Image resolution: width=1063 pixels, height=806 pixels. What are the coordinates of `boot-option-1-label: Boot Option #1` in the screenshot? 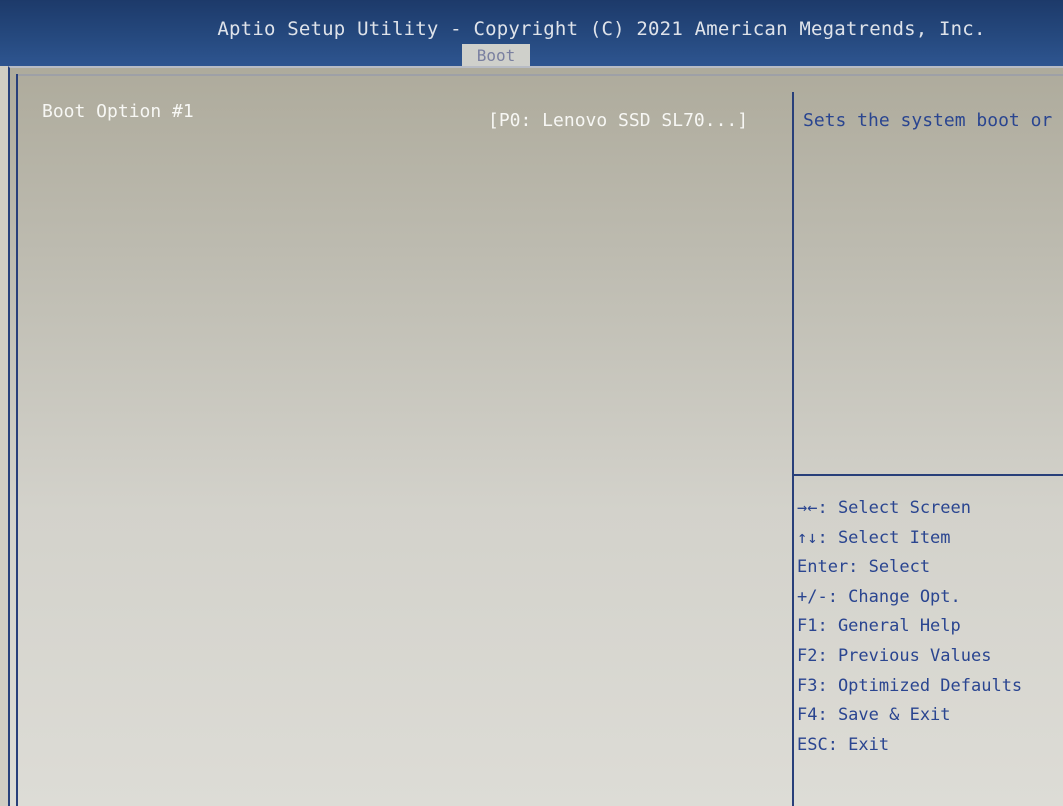 It's located at (118, 111).